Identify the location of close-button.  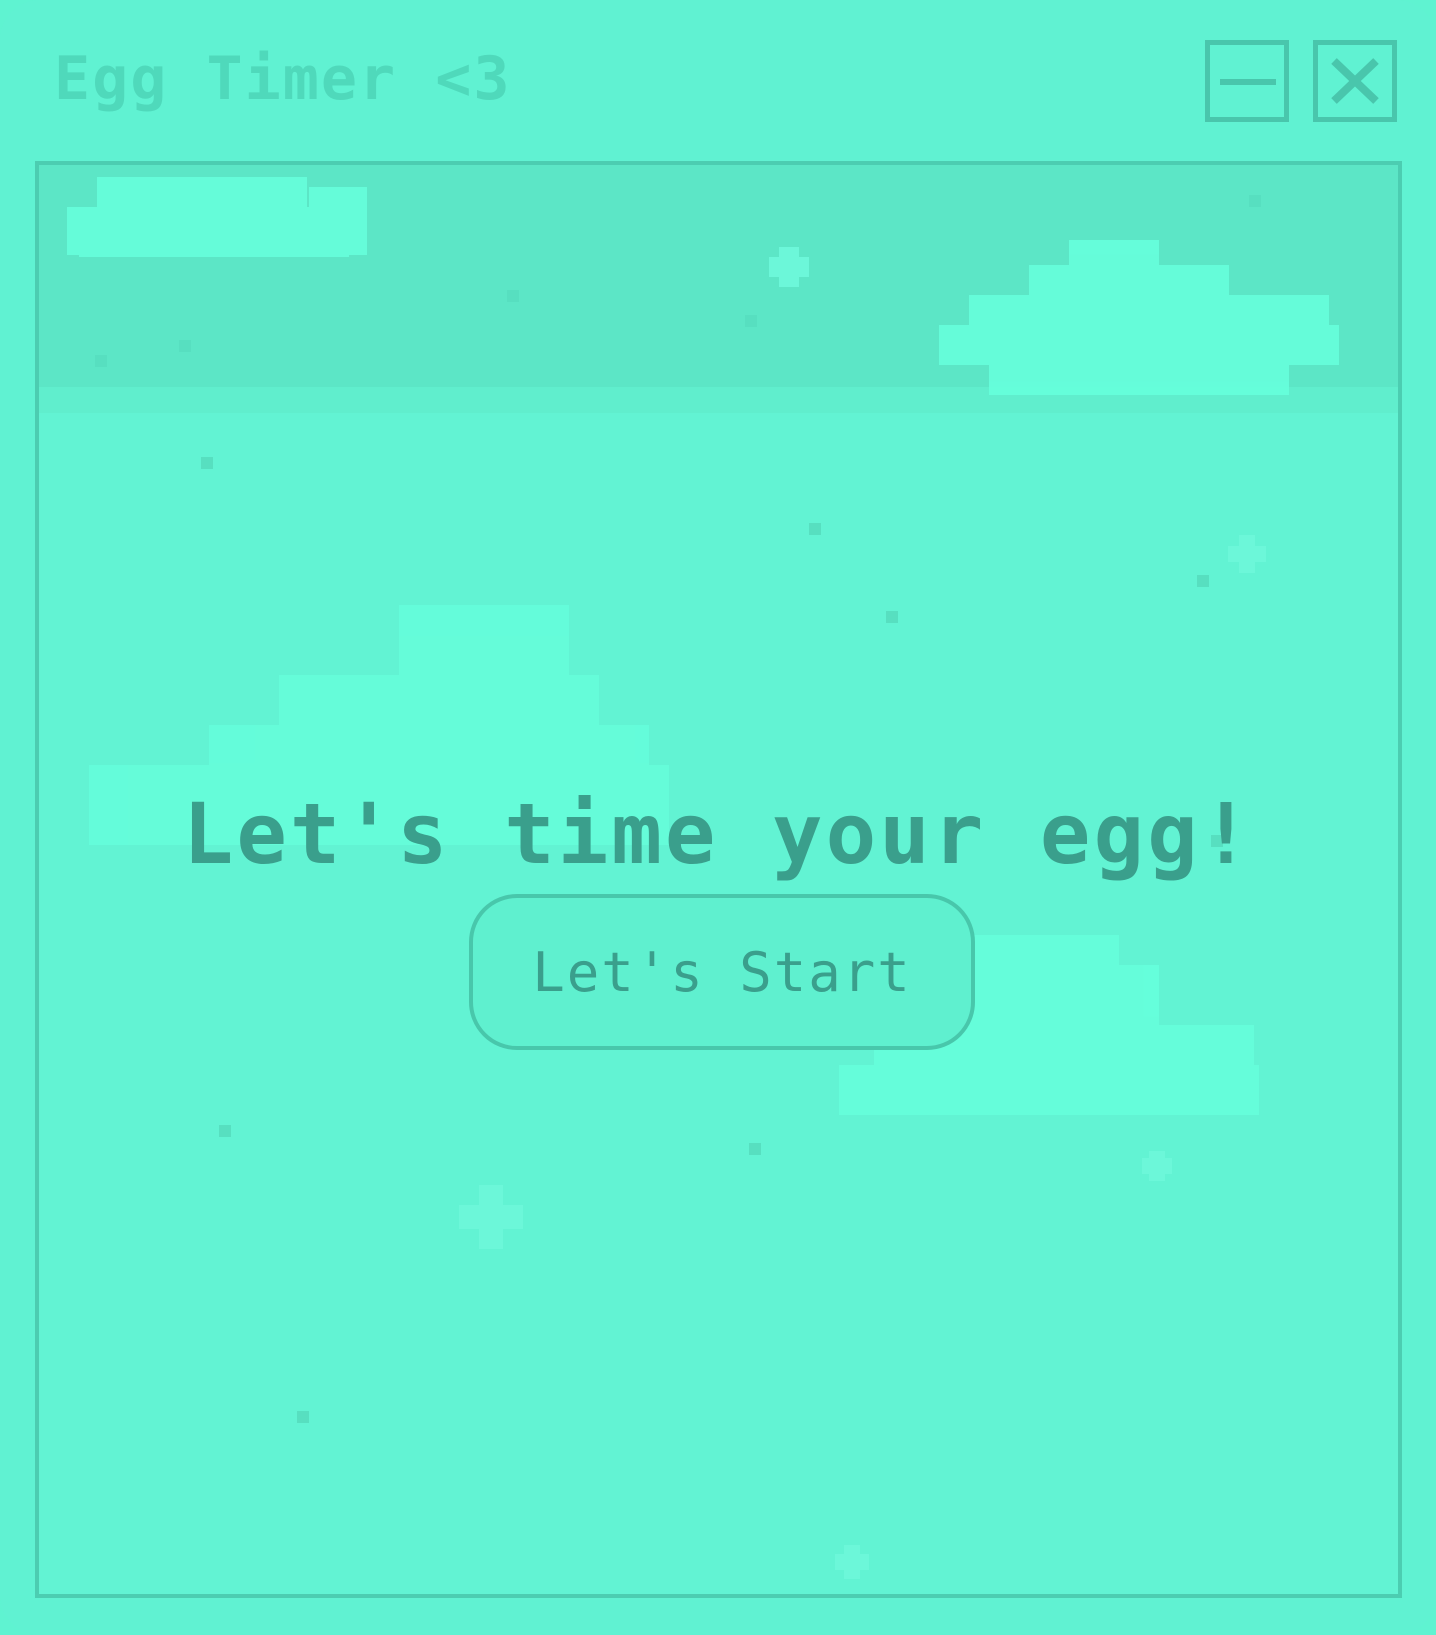
(1355, 81).